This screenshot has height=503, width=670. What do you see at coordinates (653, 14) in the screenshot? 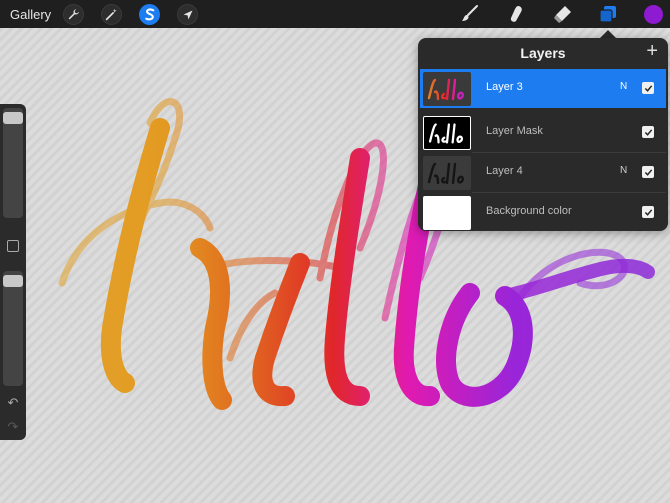
I see `color-picker-button` at bounding box center [653, 14].